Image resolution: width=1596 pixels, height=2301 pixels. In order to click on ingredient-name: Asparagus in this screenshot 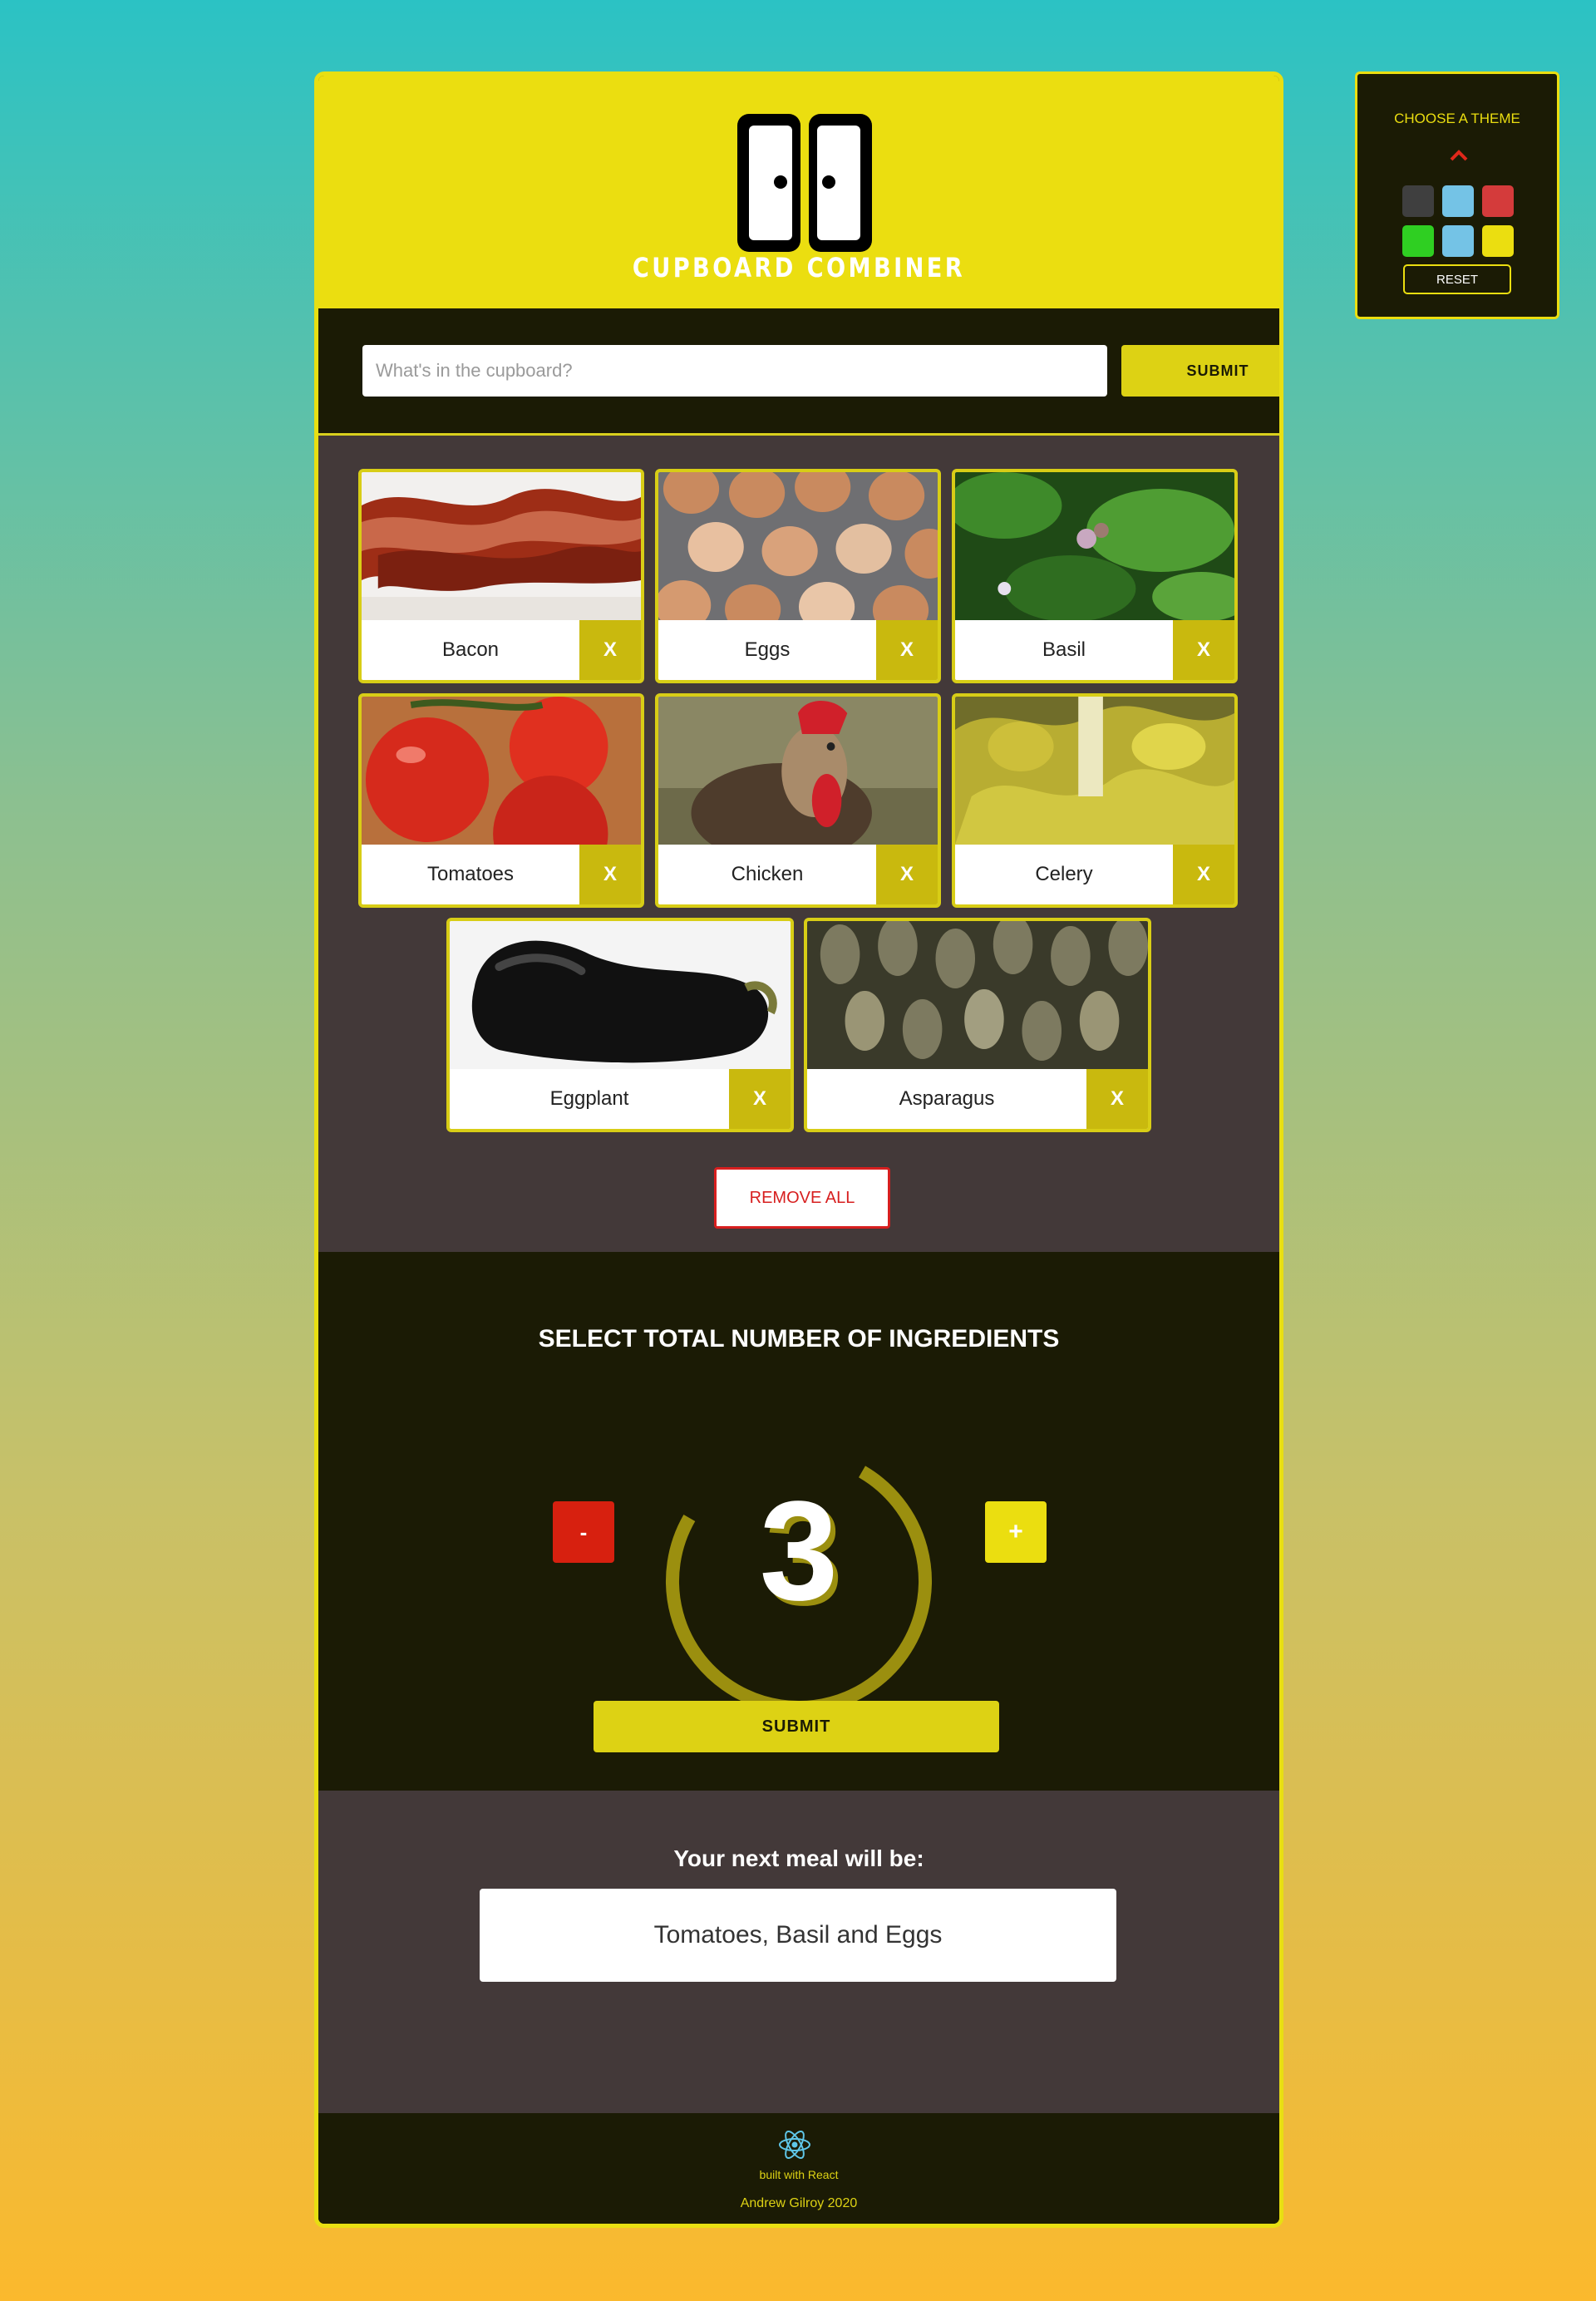, I will do `click(947, 1098)`.